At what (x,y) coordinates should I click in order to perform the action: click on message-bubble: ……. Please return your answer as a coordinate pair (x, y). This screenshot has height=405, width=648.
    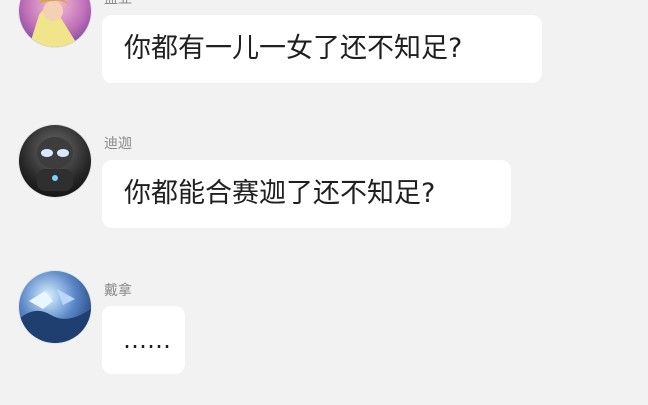
    Looking at the image, I should click on (143, 340).